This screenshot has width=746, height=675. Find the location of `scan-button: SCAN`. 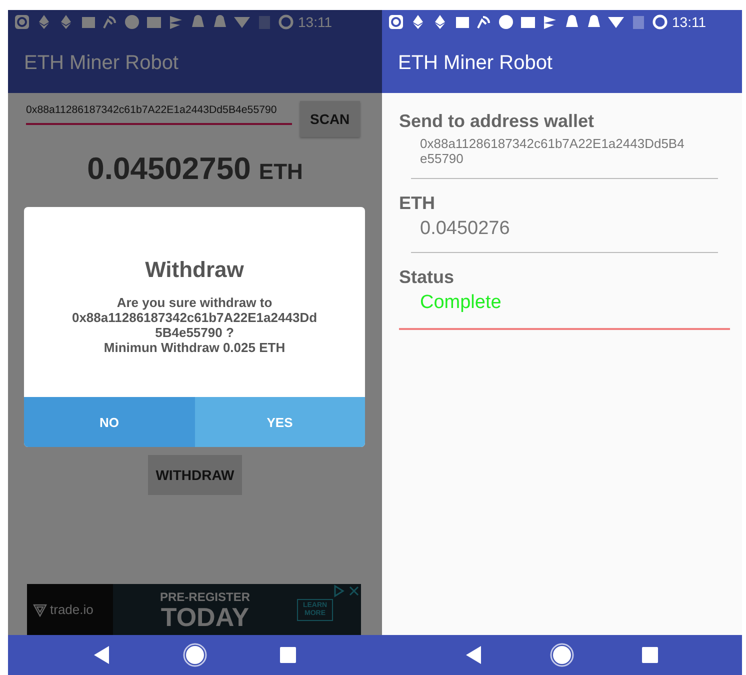

scan-button: SCAN is located at coordinates (330, 119).